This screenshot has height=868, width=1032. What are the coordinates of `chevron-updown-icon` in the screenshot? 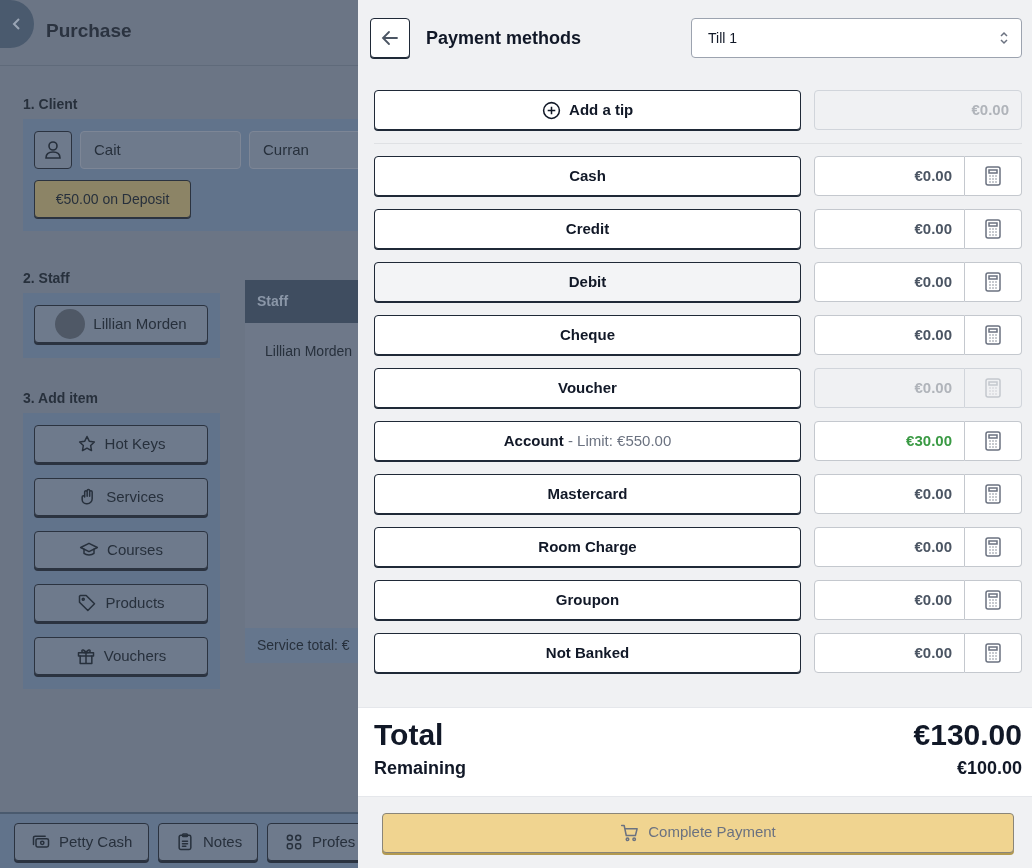 It's located at (1004, 38).